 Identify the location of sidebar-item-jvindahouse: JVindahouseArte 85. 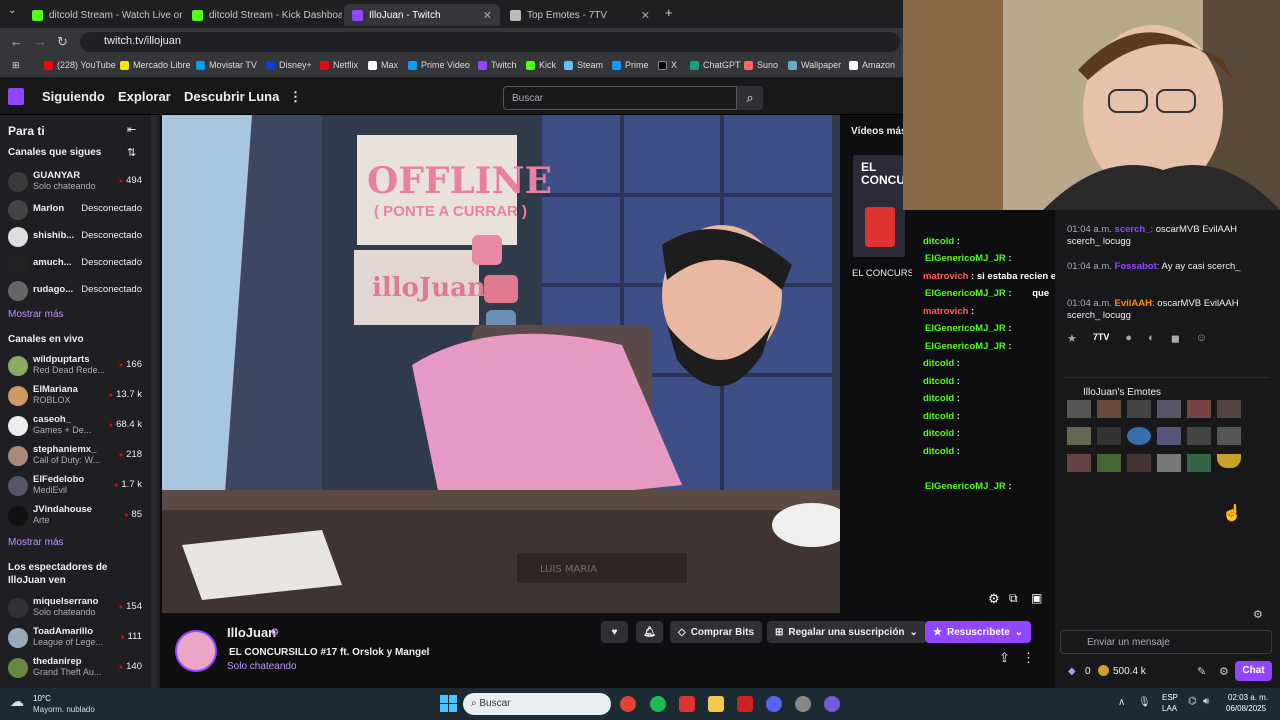
(76, 516).